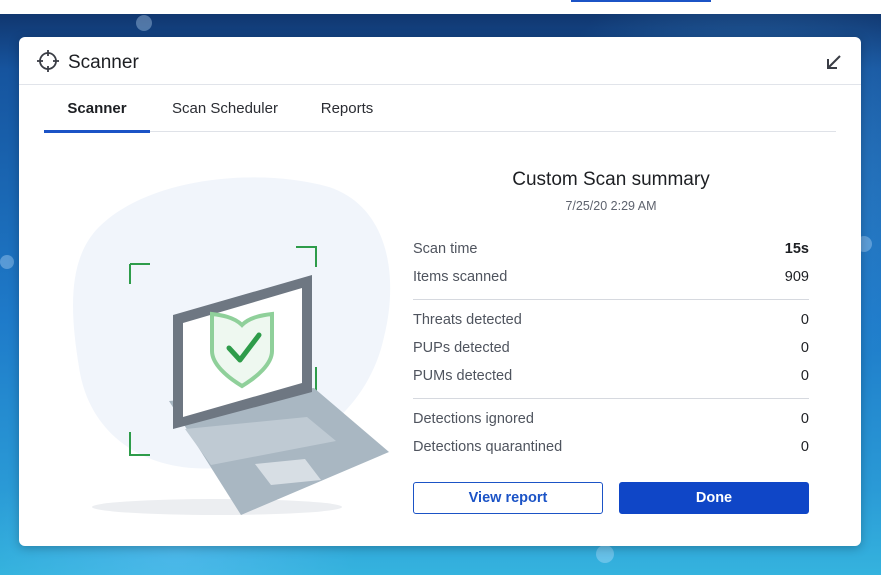  I want to click on window-titlebar: Scanner, so click(440, 61).